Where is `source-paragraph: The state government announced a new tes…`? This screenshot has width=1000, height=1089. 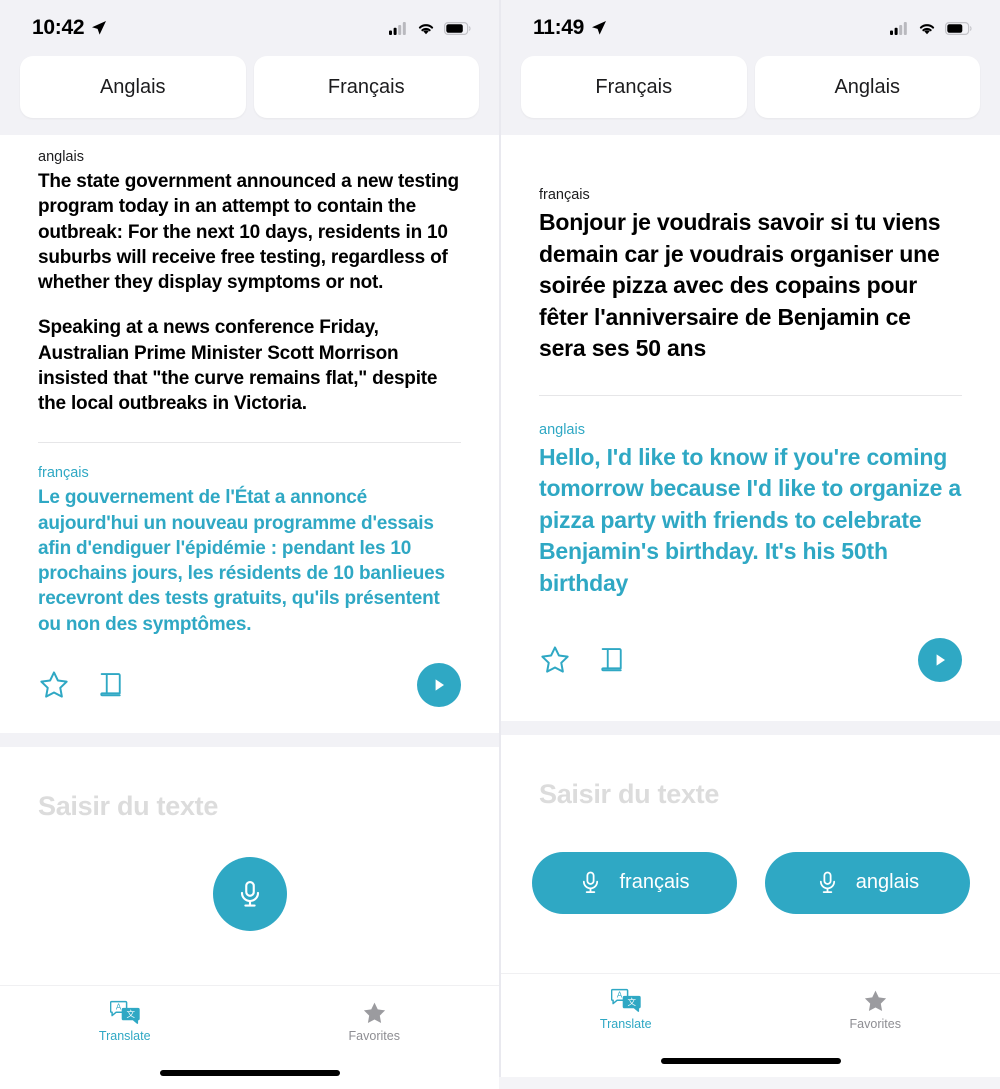
source-paragraph: The state government announced a new tes… is located at coordinates (249, 232).